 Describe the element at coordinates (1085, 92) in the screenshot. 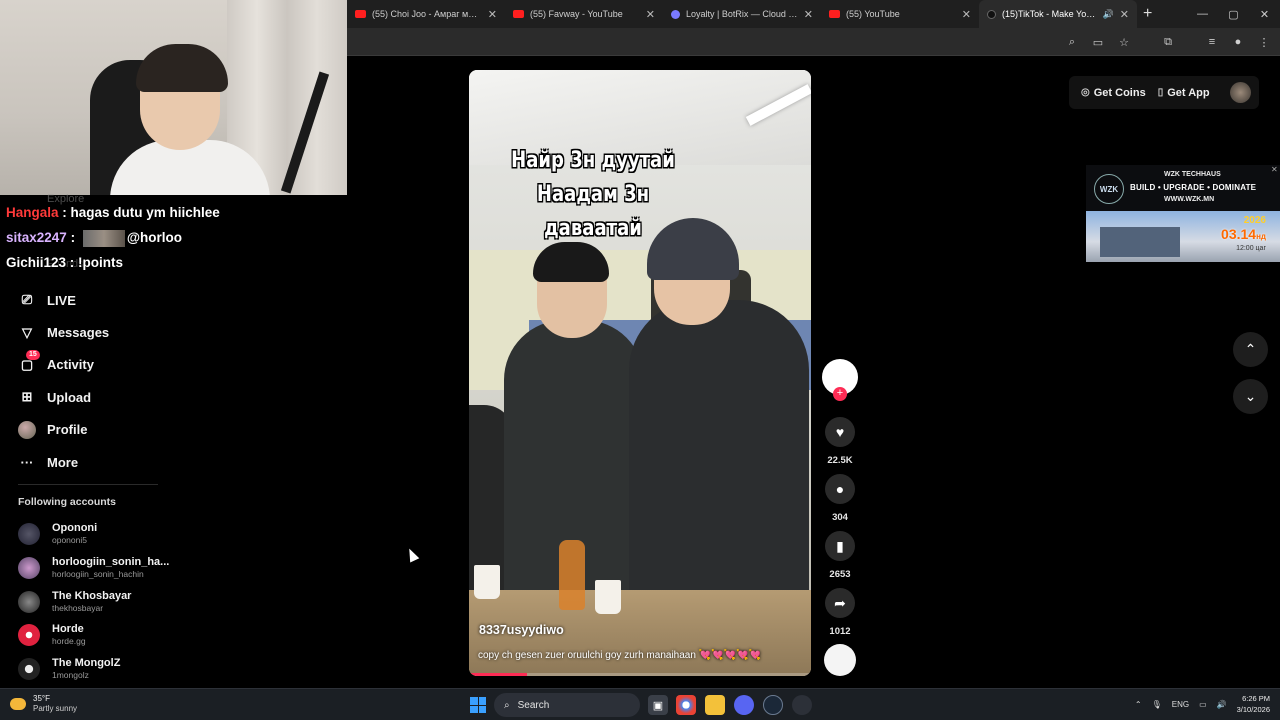

I see `coin-icon: ◎` at that location.